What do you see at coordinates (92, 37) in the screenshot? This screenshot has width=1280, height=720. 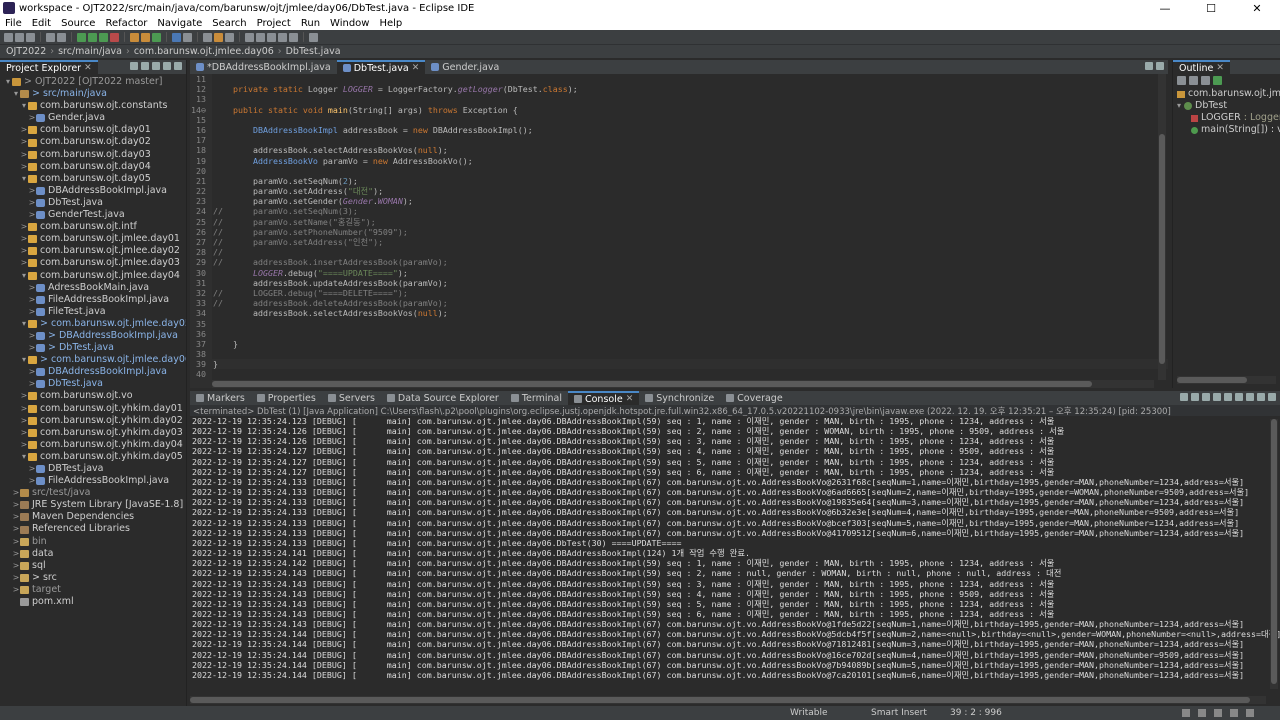 I see `run-icon` at bounding box center [92, 37].